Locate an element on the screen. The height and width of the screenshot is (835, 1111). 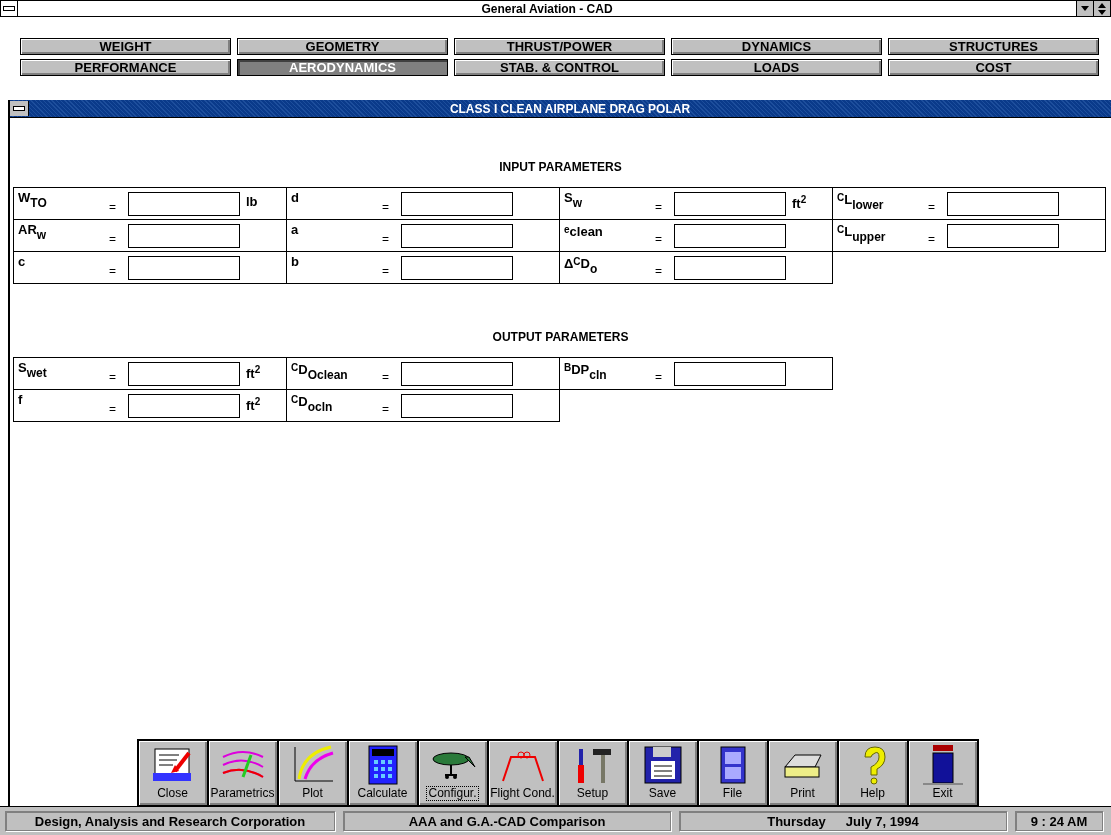
tab: STRUCTURES is located at coordinates (993, 46).